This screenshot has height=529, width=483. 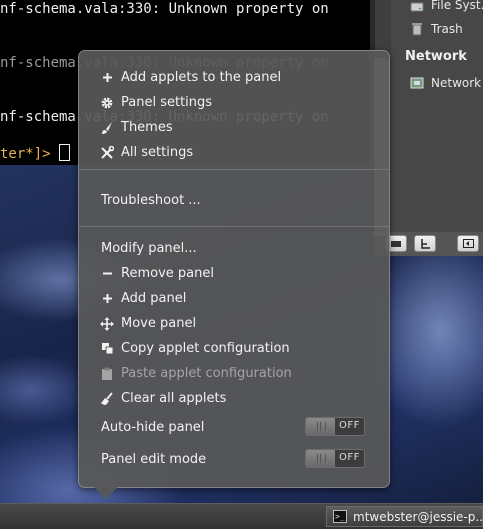 What do you see at coordinates (201, 77) in the screenshot?
I see `menu-item-label: Add applets to the panel` at bounding box center [201, 77].